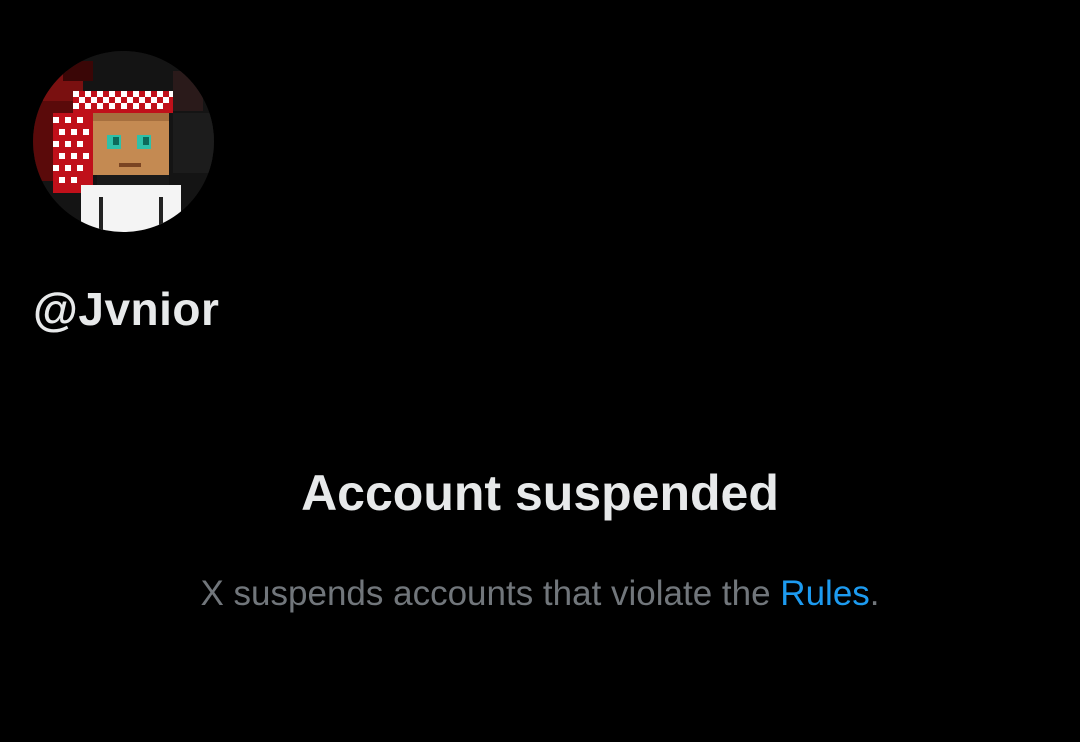 The image size is (1080, 742). Describe the element at coordinates (490, 593) in the screenshot. I see `description-prefix: X suspends accounts that violate the` at that location.